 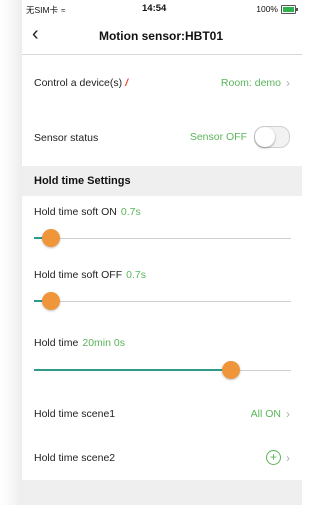 What do you see at coordinates (267, 9) in the screenshot?
I see `battery-percent: 100%` at bounding box center [267, 9].